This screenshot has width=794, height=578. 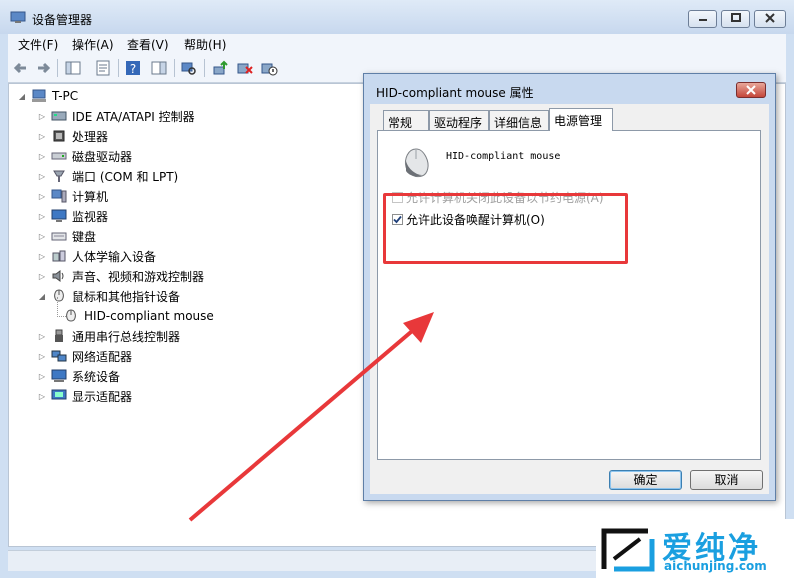 What do you see at coordinates (715, 566) in the screenshot?
I see `brand-url: aichunjing.com` at bounding box center [715, 566].